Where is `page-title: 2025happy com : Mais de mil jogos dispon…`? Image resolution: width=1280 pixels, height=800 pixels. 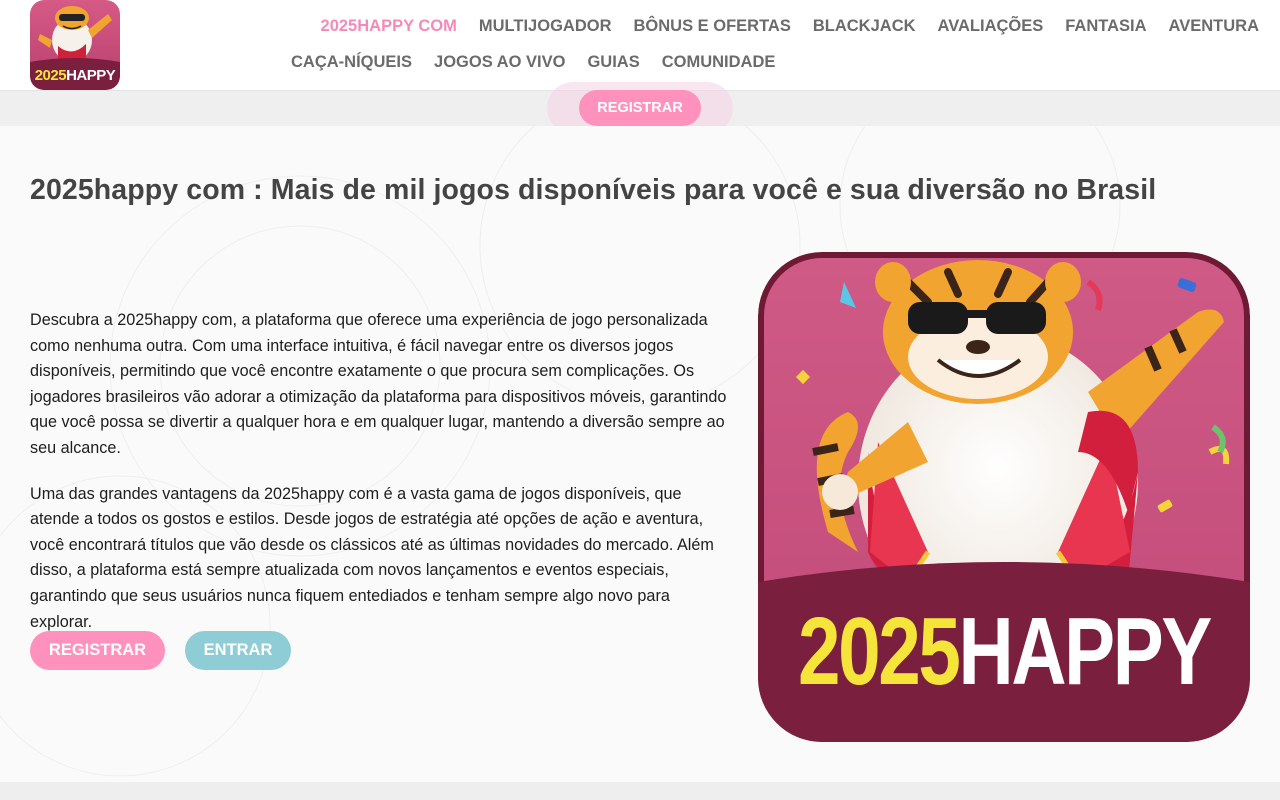
page-title: 2025happy com : Mais de mil jogos dispon… is located at coordinates (593, 190).